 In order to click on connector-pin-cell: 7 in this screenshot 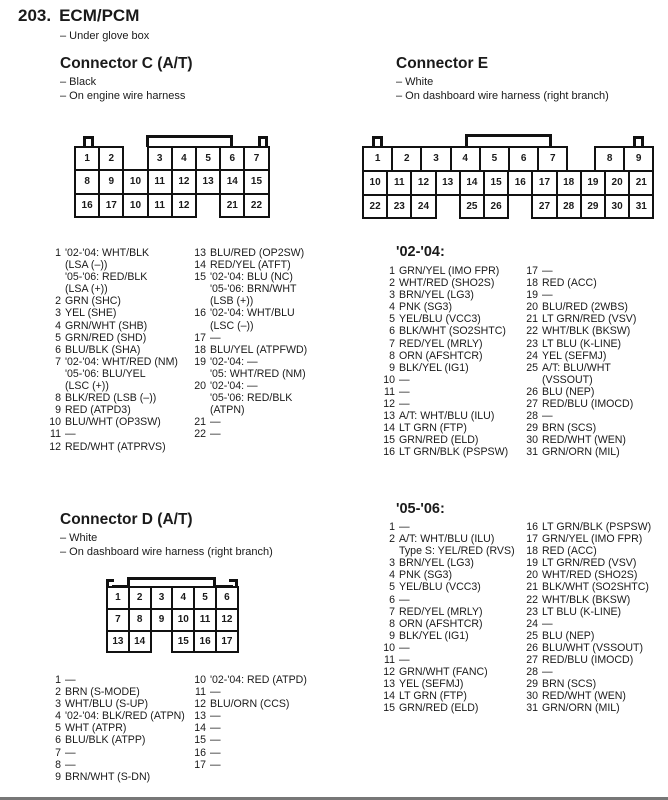, I will do `click(256, 159)`.